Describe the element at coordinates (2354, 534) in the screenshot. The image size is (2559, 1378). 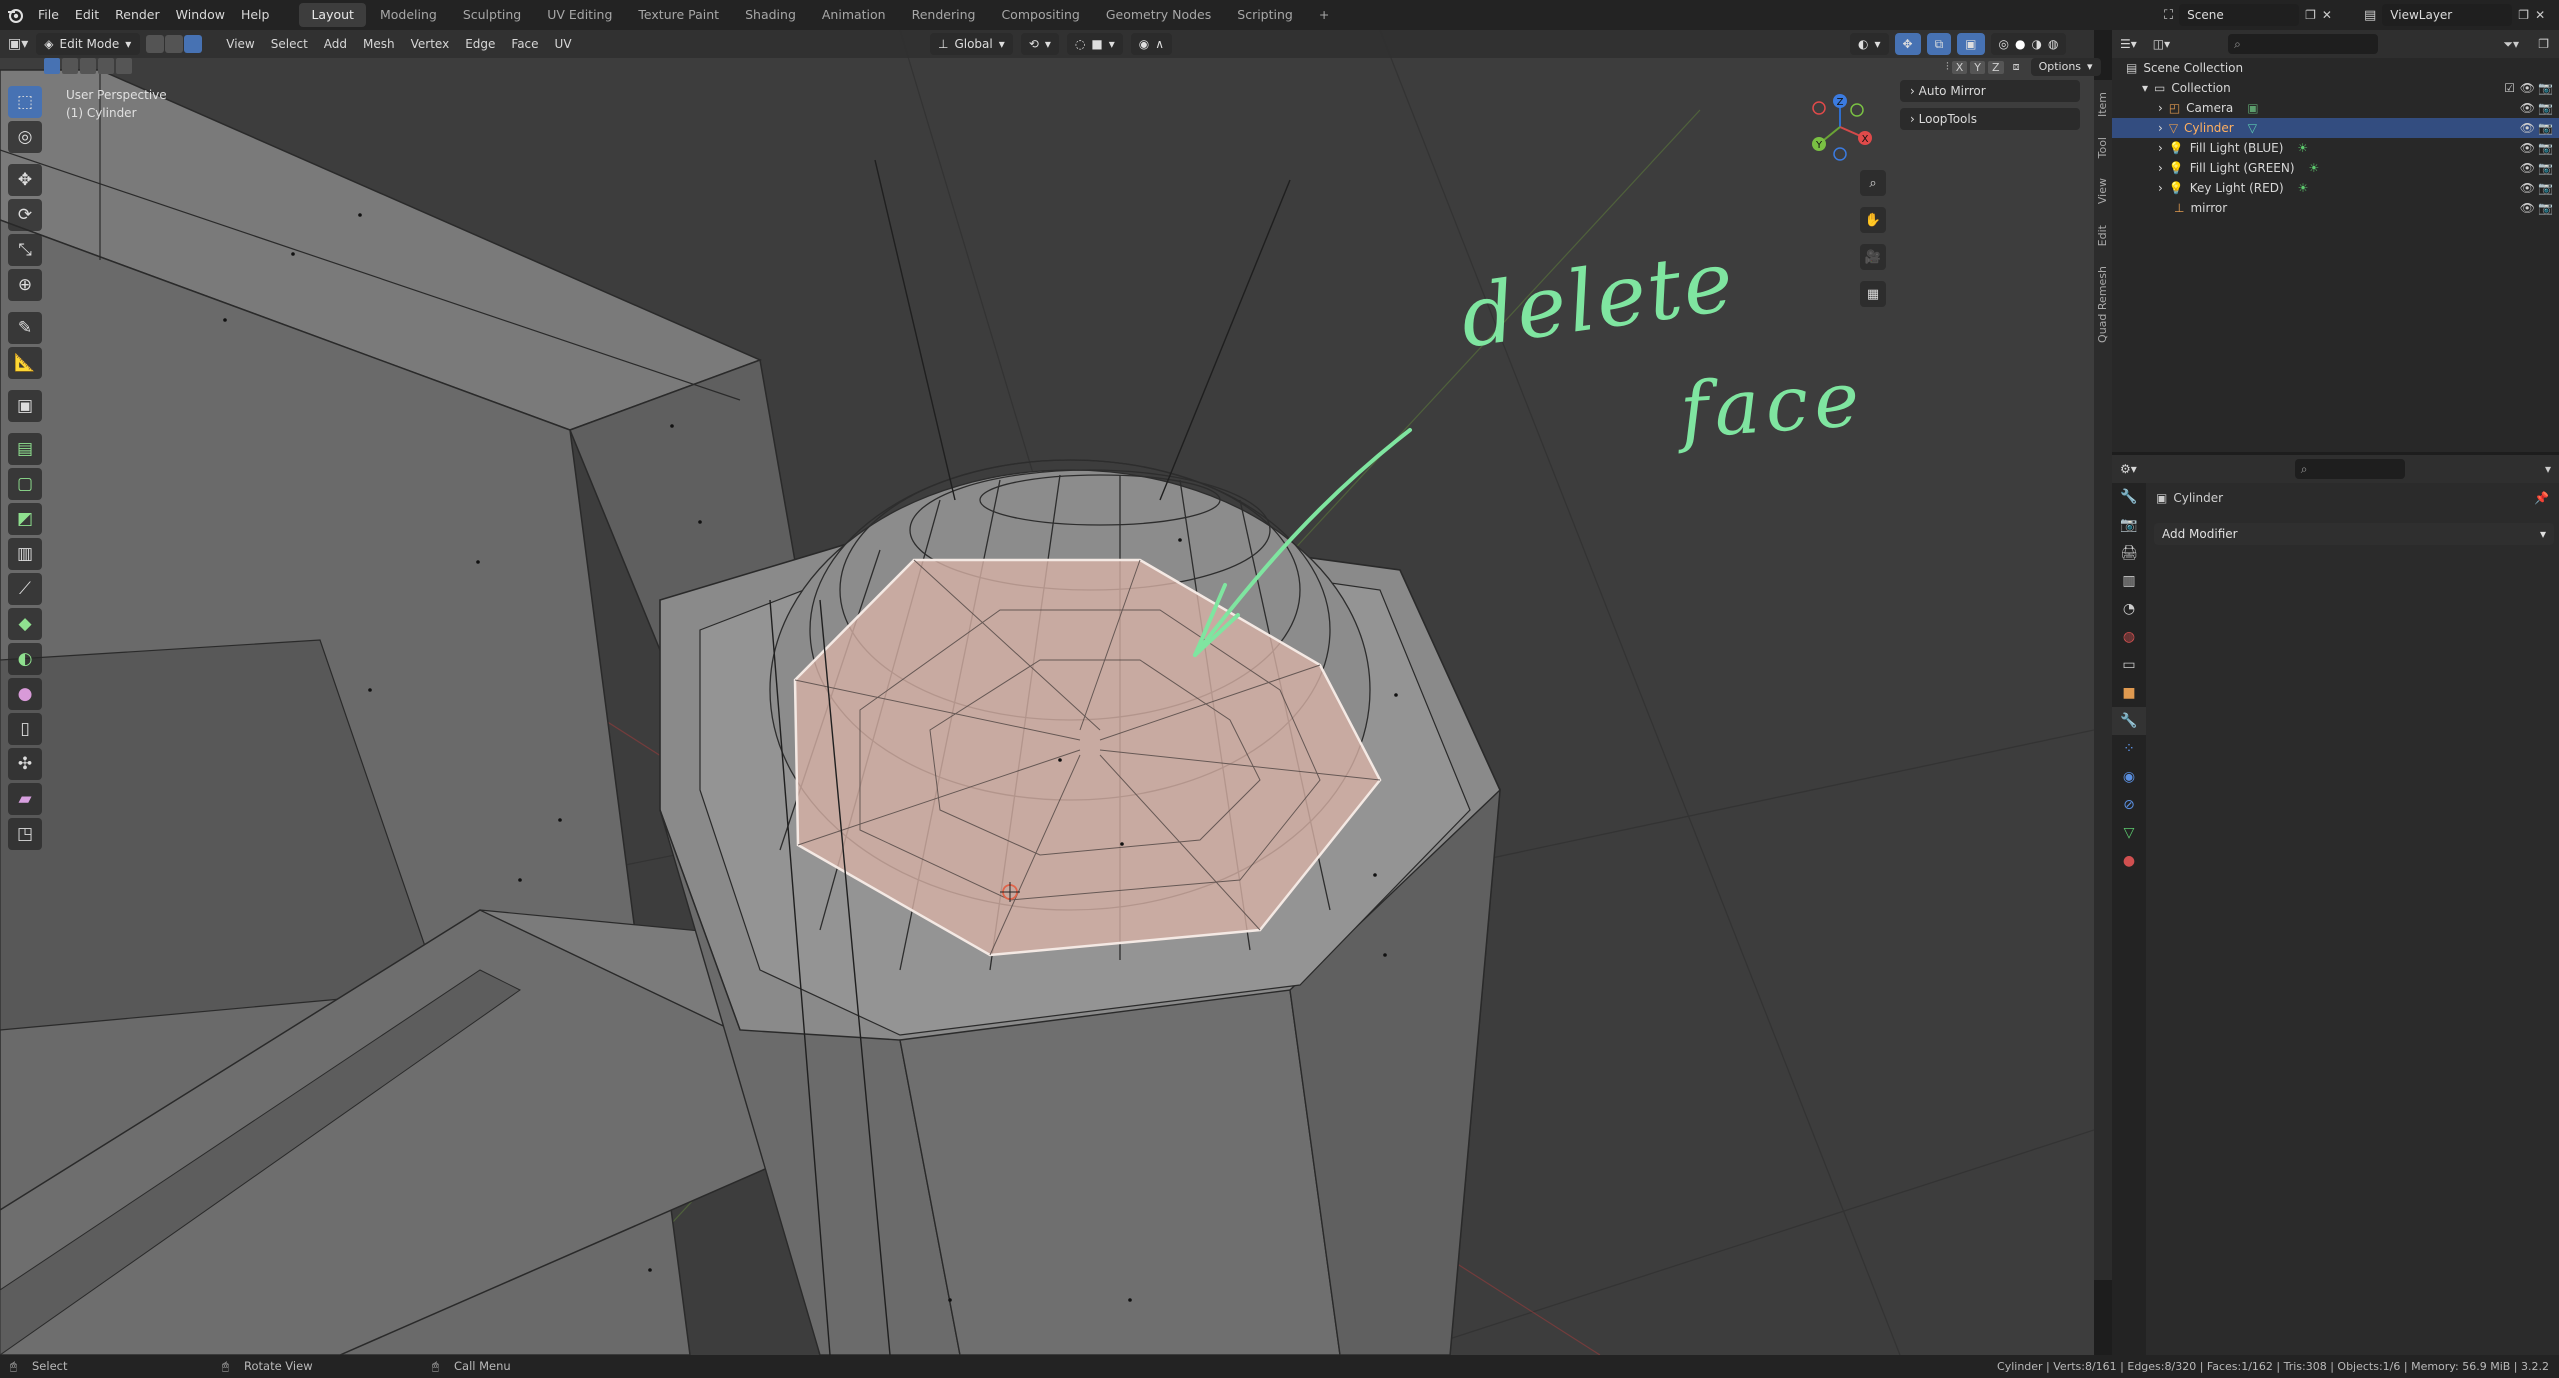
I see `add-modifier-dropdown: Add Modifier ▾` at that location.